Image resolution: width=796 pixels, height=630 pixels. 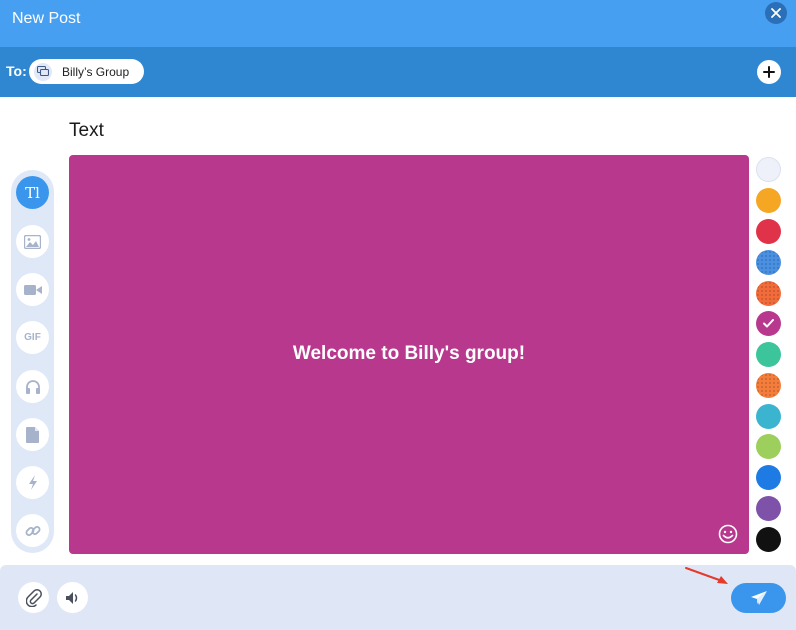 I want to click on tool-video, so click(x=32, y=289).